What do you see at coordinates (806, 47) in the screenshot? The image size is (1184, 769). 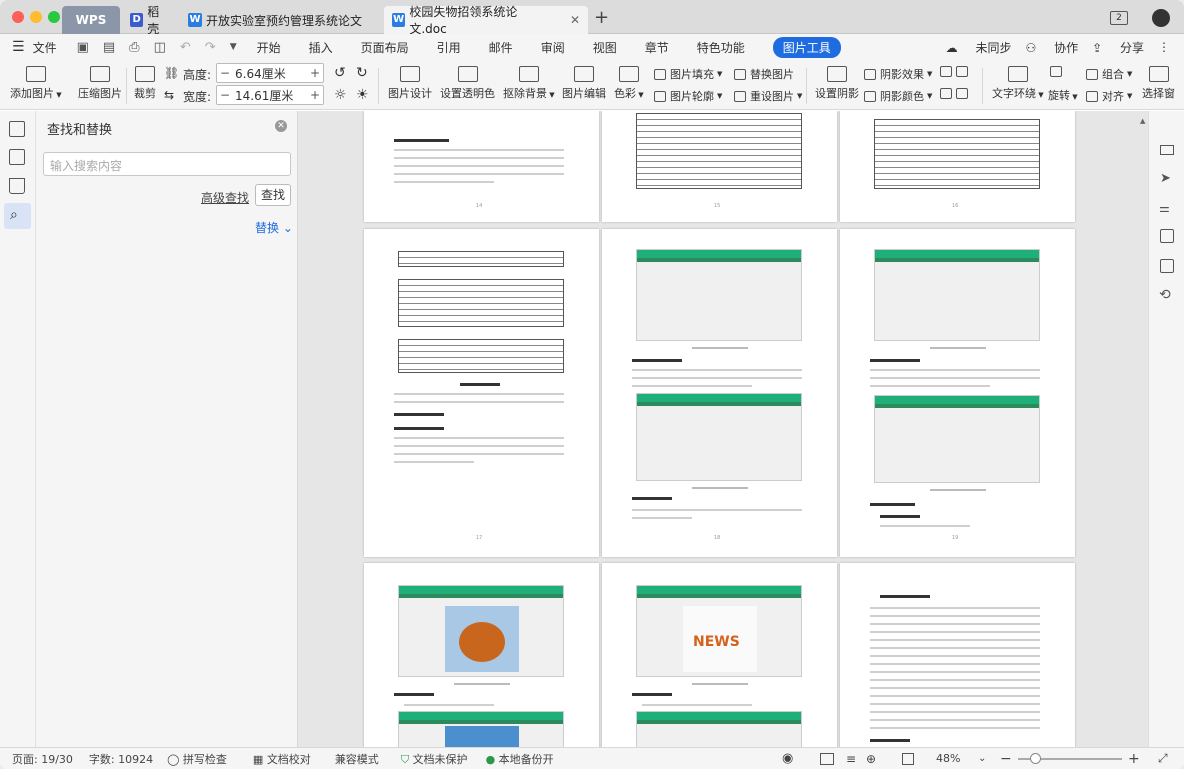 I see `menu-picture-tools: 图片工具` at bounding box center [806, 47].